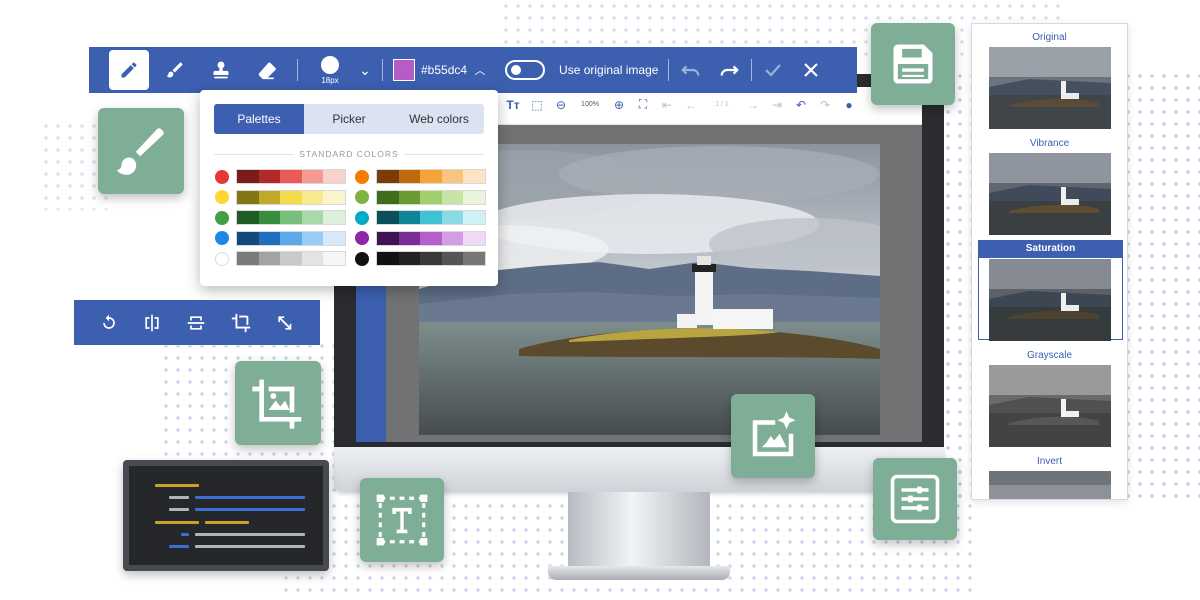 This screenshot has width=1200, height=600. Describe the element at coordinates (513, 105) in the screenshot. I see `text-size-icon: Tт` at that location.